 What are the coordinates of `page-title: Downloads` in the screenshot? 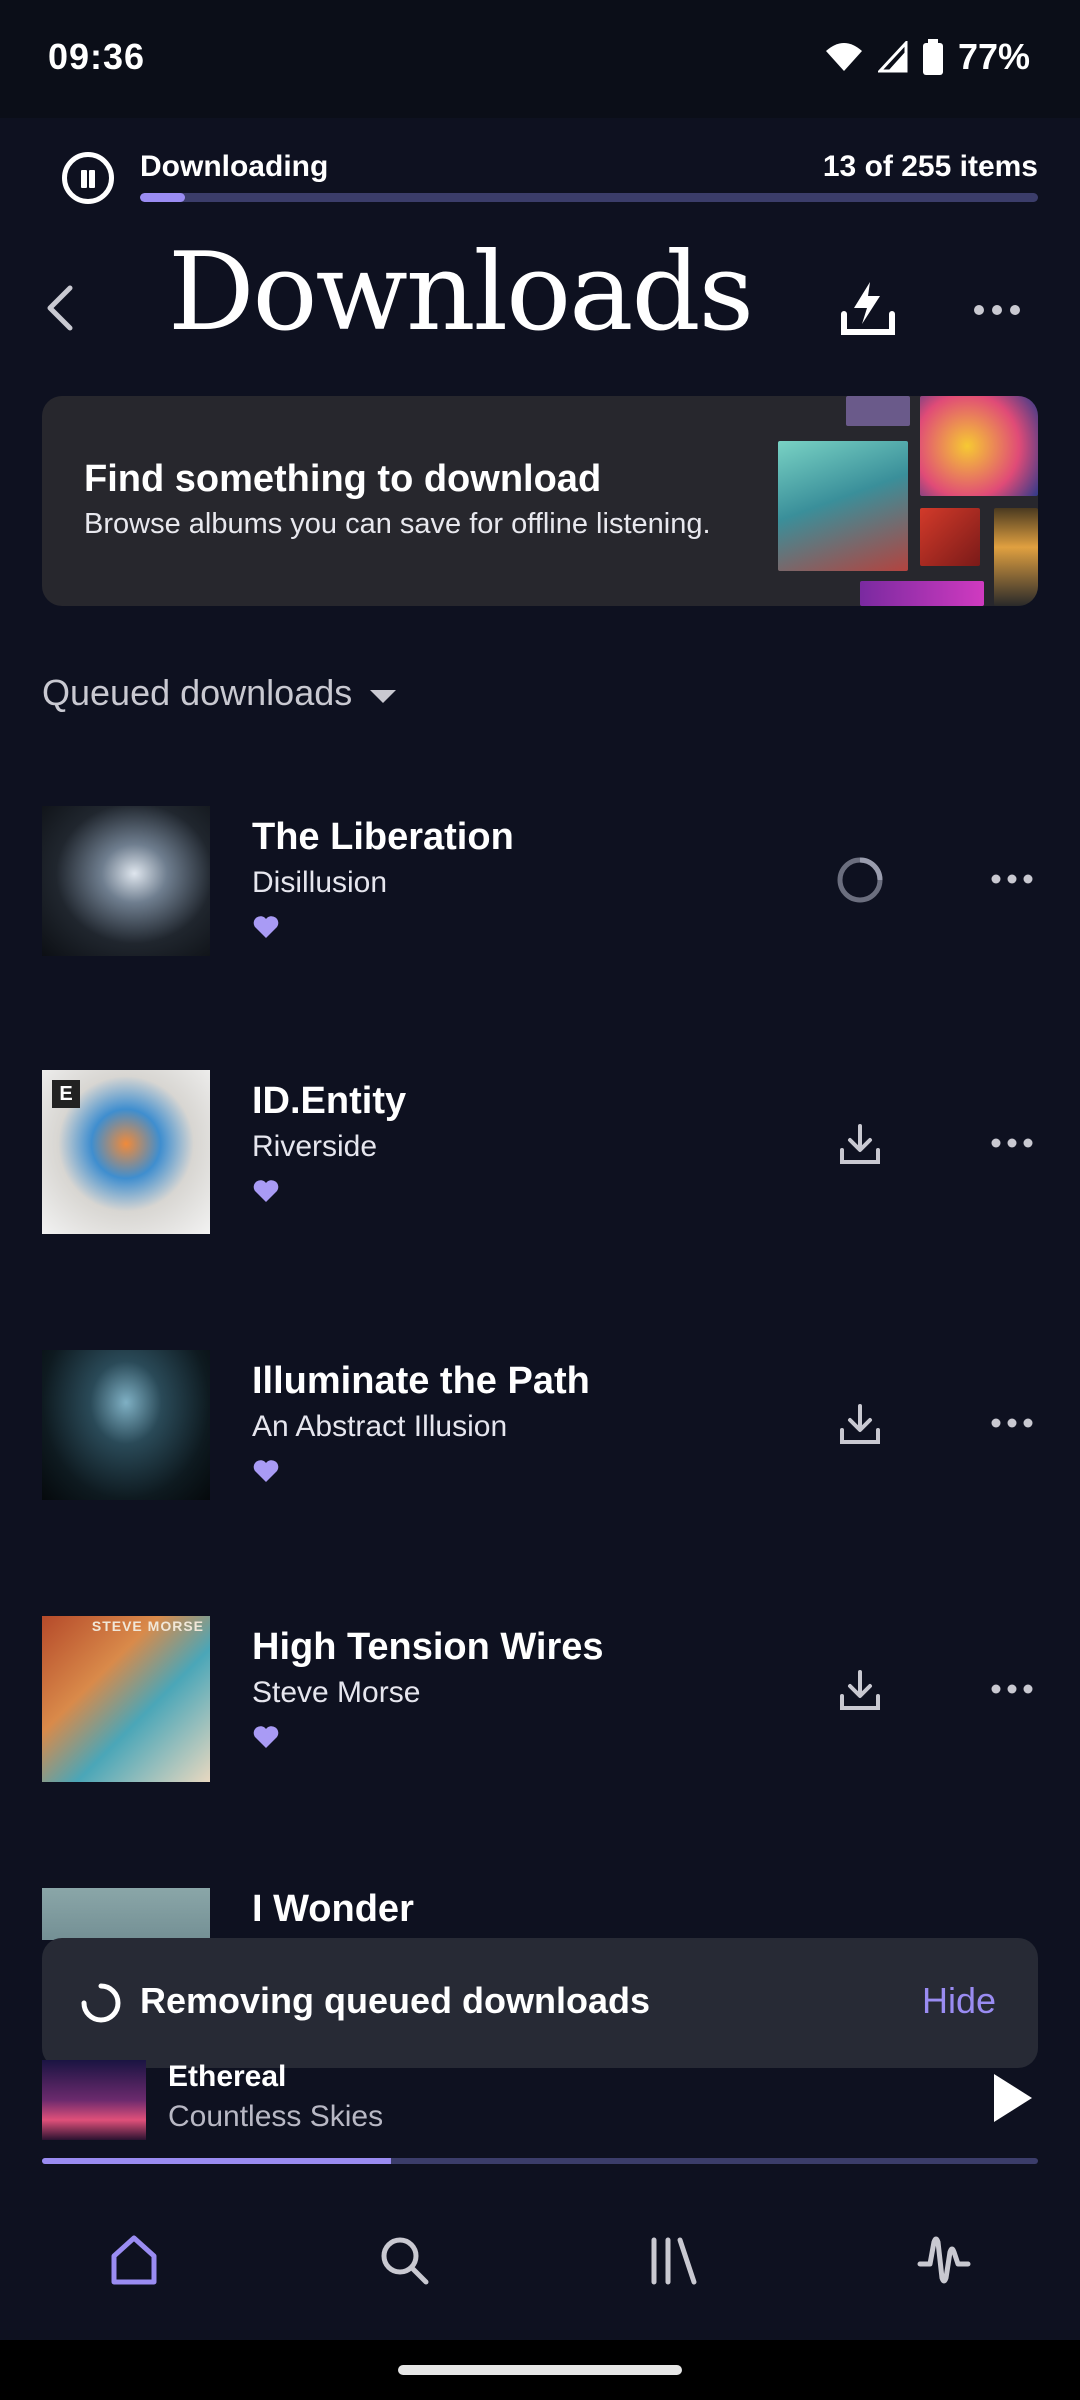 It's located at (460, 292).